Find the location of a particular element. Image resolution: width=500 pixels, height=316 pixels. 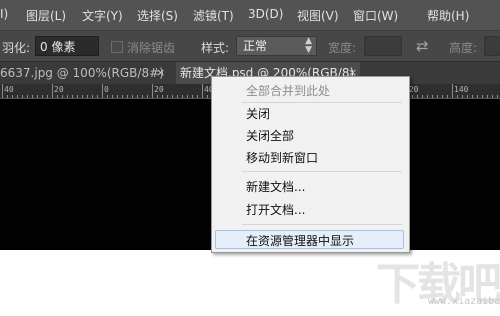

tab-document-1: 6637.jpg @ 100%(RGB/8#) × is located at coordinates (88, 73).